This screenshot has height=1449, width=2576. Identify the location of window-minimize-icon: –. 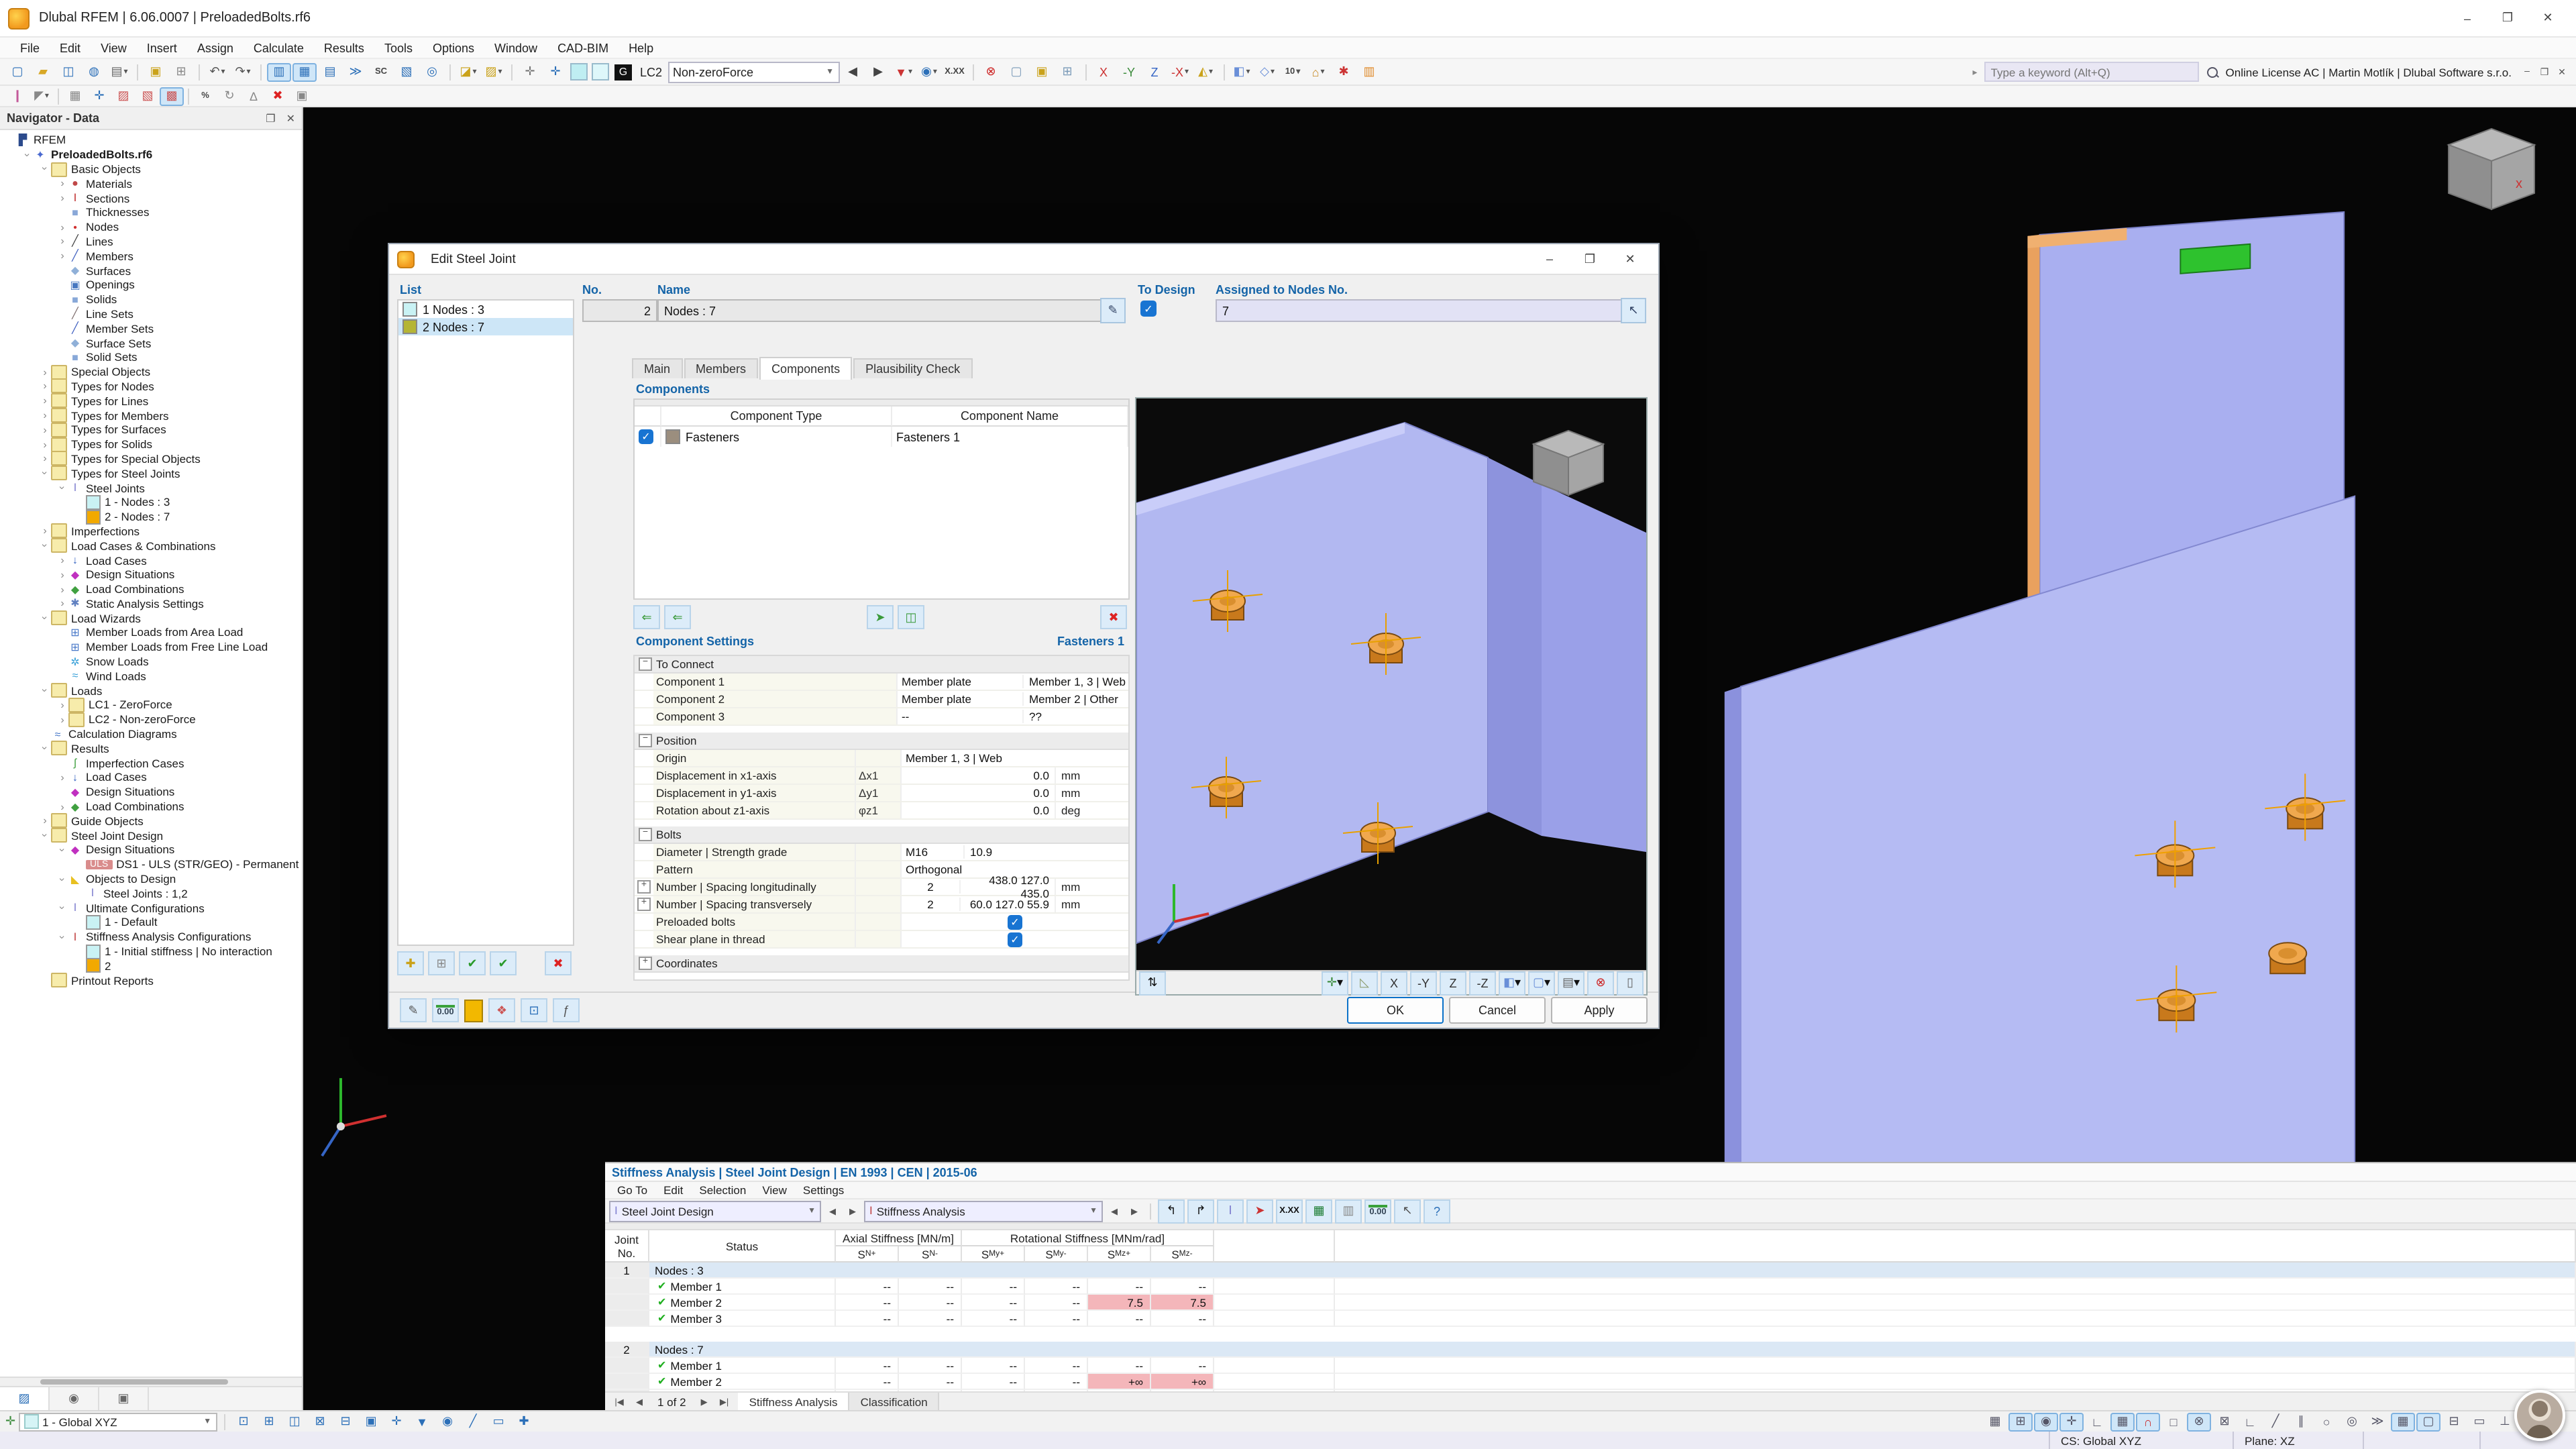
(2467, 18).